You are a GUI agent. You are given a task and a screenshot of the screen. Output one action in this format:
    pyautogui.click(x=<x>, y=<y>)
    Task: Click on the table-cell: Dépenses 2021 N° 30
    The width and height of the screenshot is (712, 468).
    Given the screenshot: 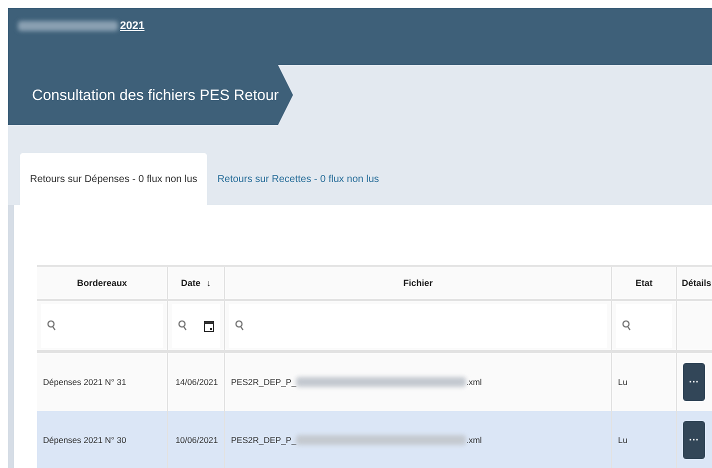 What is the action you would take?
    pyautogui.click(x=102, y=439)
    